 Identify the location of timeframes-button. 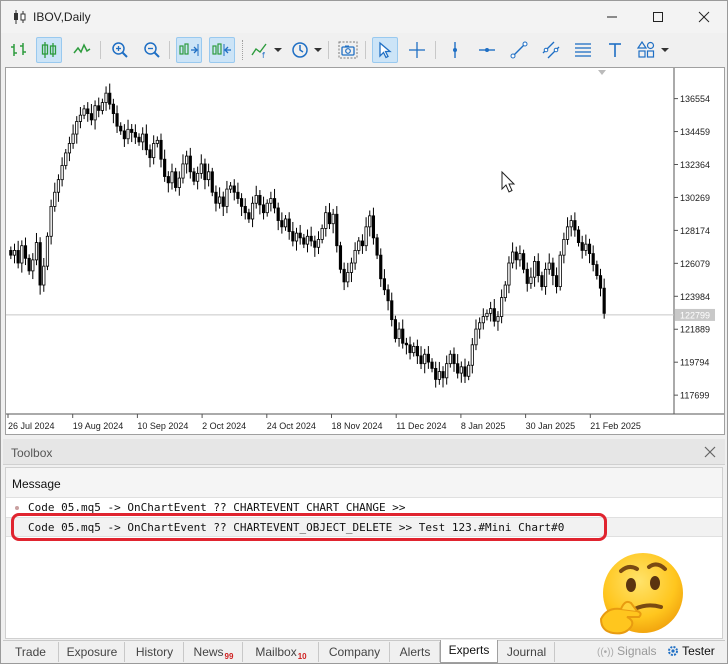
(300, 50).